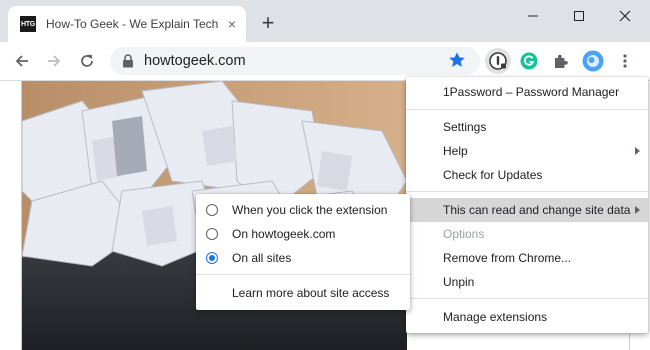 This screenshot has height=350, width=650. What do you see at coordinates (295, 61) in the screenshot?
I see `address-bar: howtogeek.com` at bounding box center [295, 61].